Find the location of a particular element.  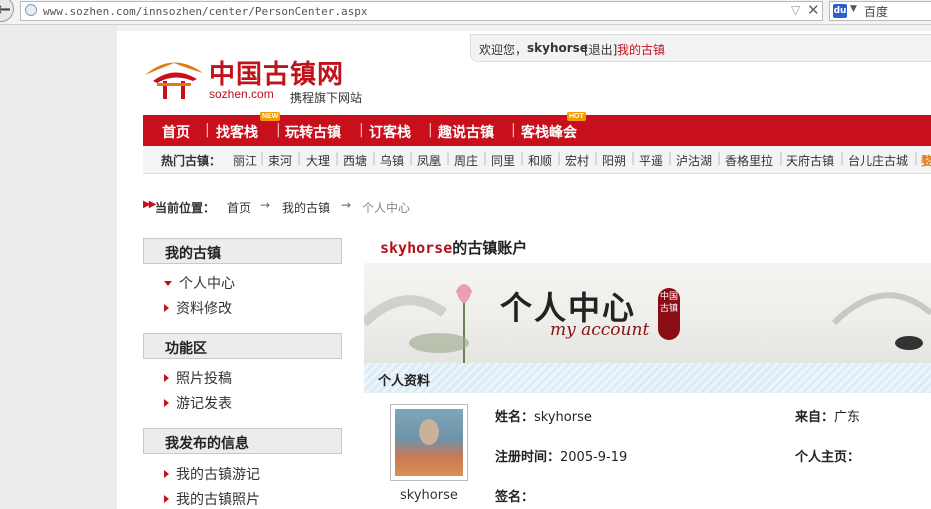

pagoda-logo-icon is located at coordinates (174, 80).